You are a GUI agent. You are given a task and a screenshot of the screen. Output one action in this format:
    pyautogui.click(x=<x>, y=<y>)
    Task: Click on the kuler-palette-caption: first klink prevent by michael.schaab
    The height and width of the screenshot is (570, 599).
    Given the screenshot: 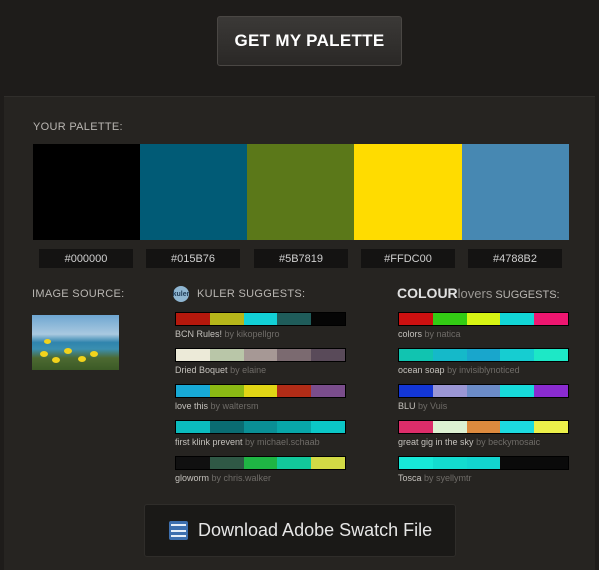 What is the action you would take?
    pyautogui.click(x=247, y=442)
    